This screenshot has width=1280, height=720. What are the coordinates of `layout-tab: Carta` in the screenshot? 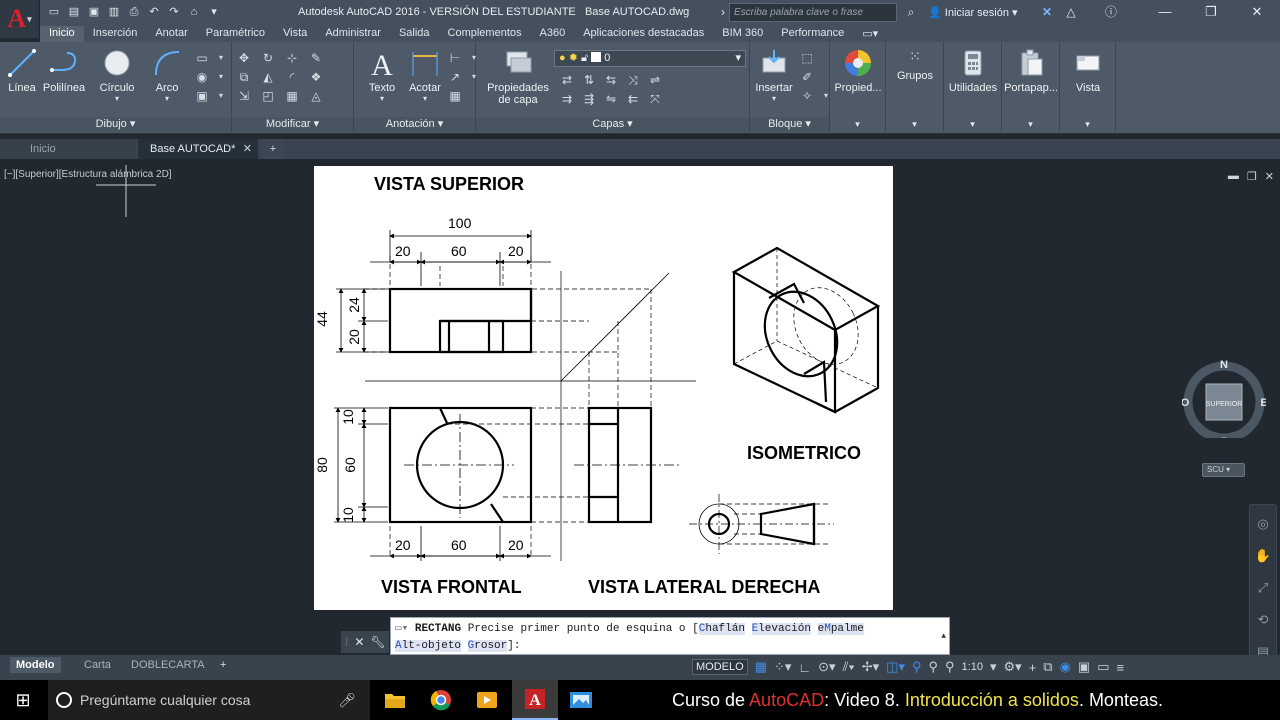 It's located at (97, 665).